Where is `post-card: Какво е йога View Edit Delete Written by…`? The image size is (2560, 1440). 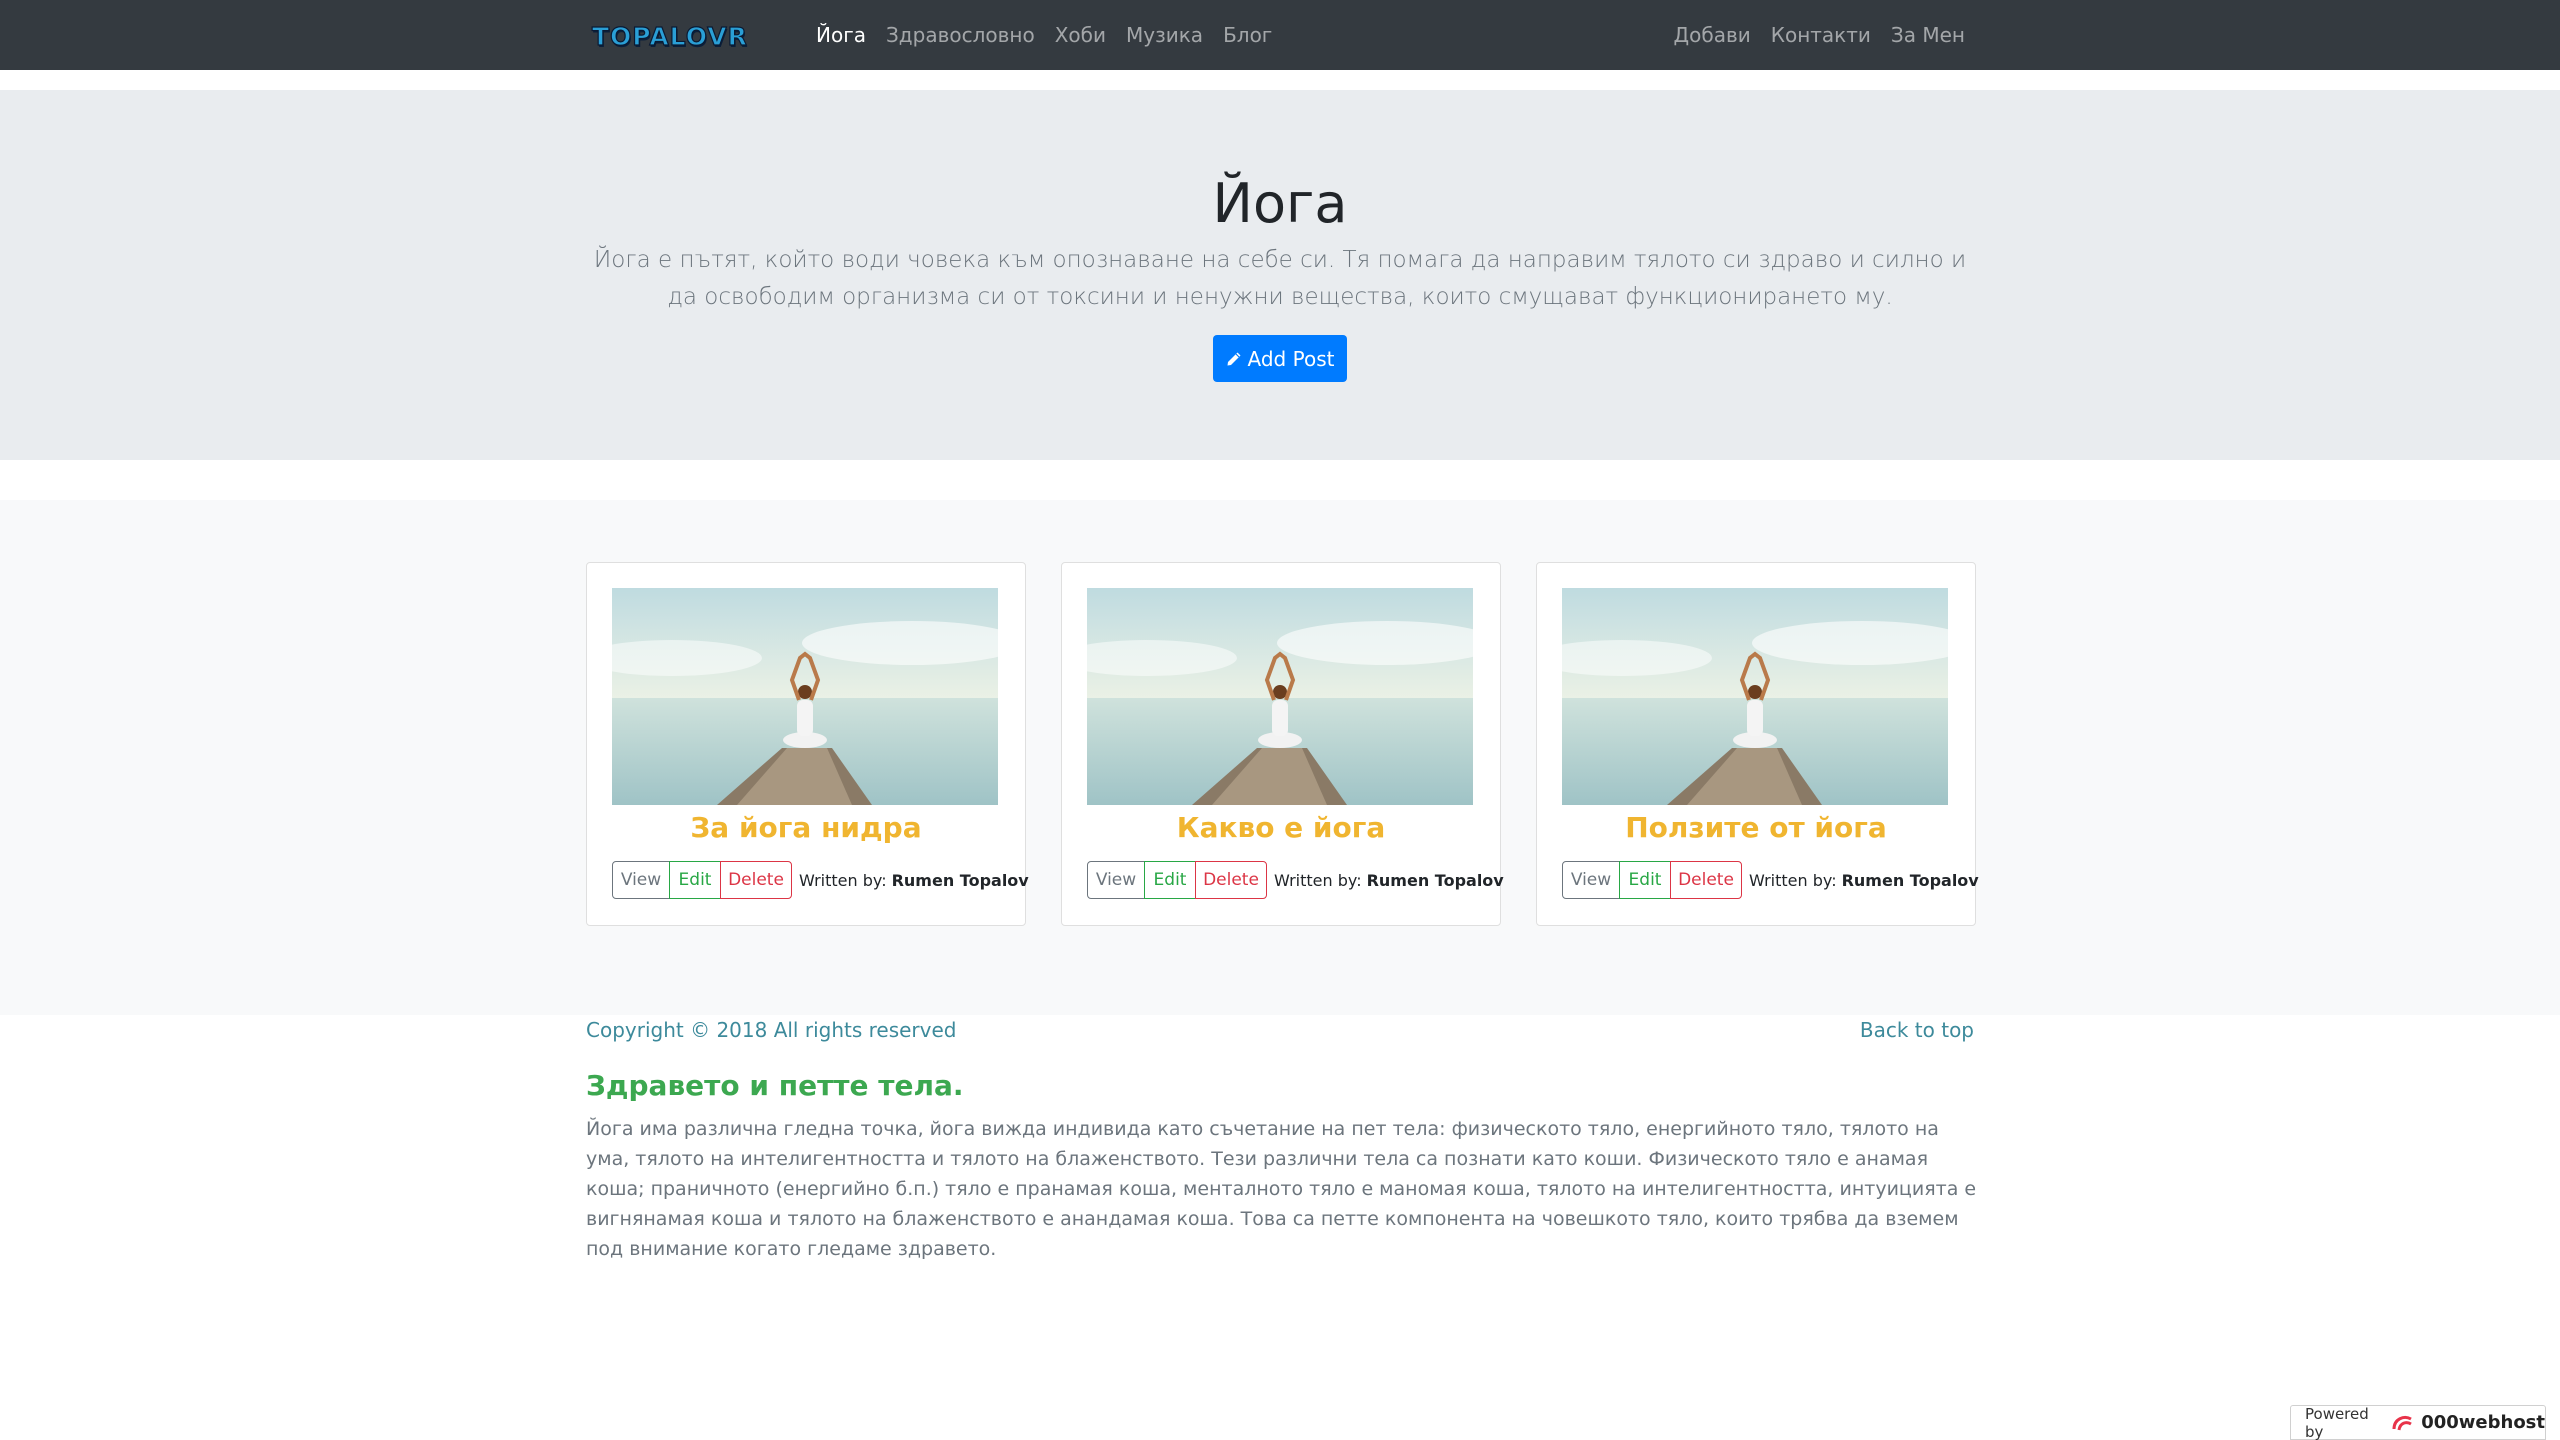
post-card: Какво е йога View Edit Delete Written by… is located at coordinates (1282, 744).